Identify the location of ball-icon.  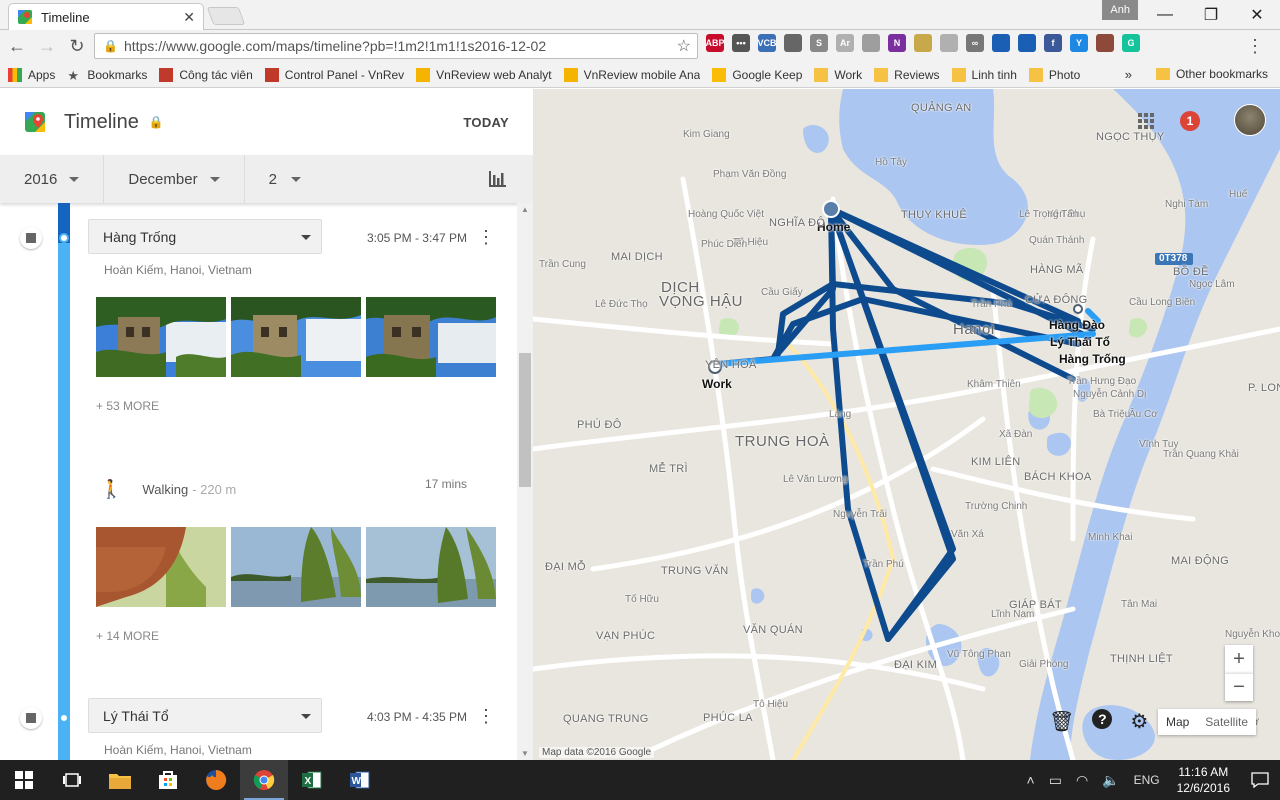
(1105, 43).